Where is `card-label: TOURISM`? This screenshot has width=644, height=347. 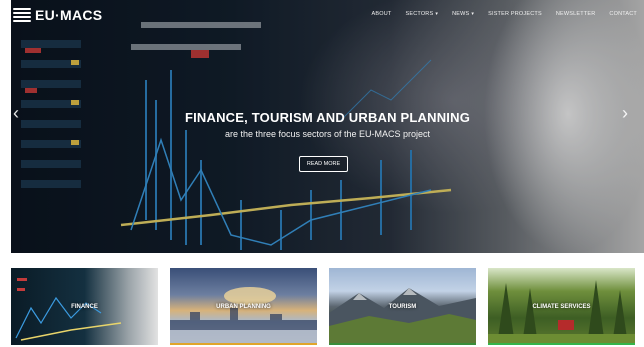
card-label: TOURISM is located at coordinates (402, 307).